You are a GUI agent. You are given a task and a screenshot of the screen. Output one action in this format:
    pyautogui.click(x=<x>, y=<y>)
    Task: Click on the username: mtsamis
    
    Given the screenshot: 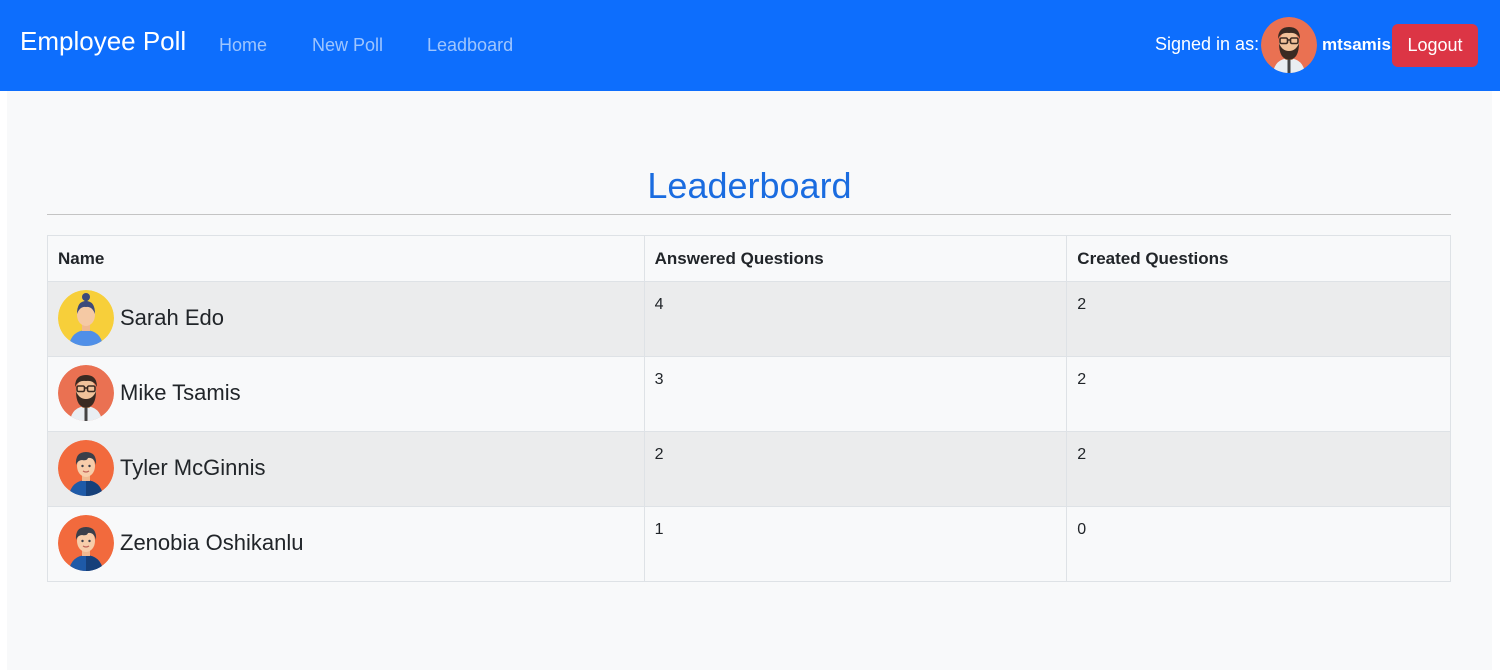 What is the action you would take?
    pyautogui.click(x=1356, y=44)
    